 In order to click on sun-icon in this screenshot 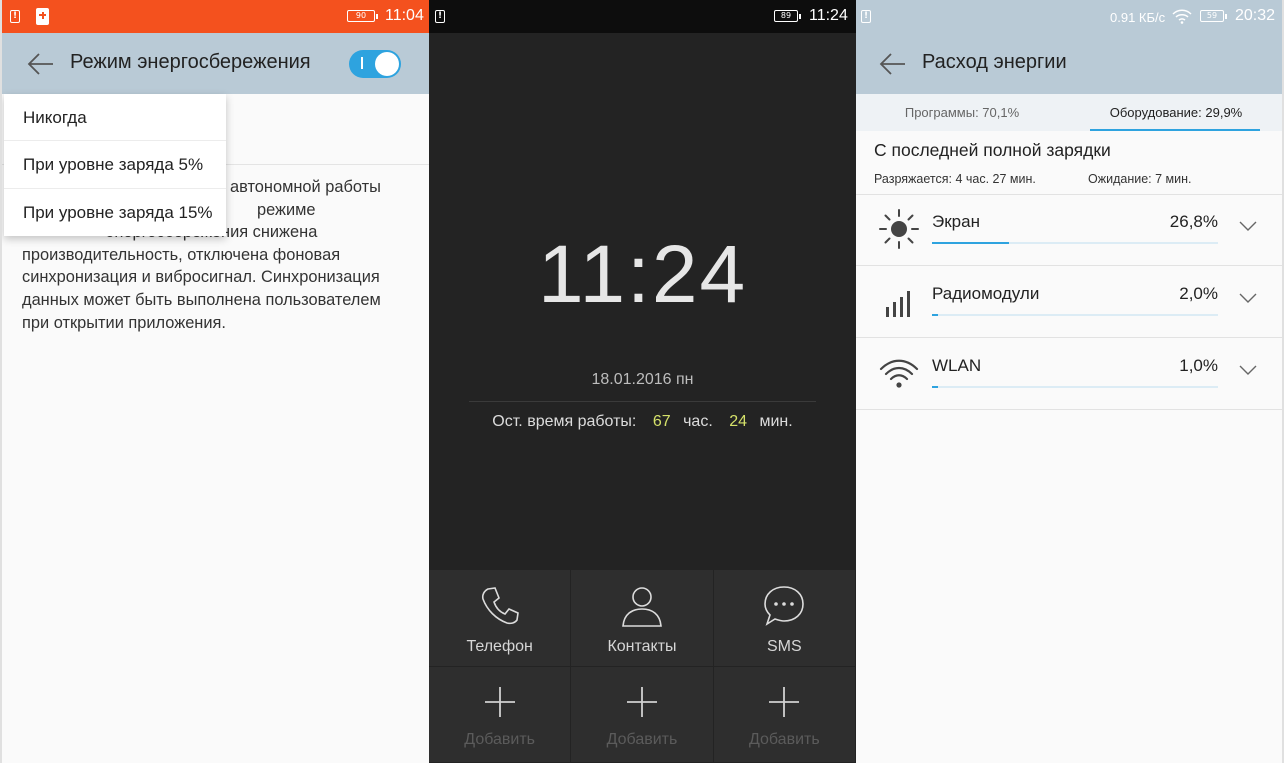, I will do `click(899, 229)`.